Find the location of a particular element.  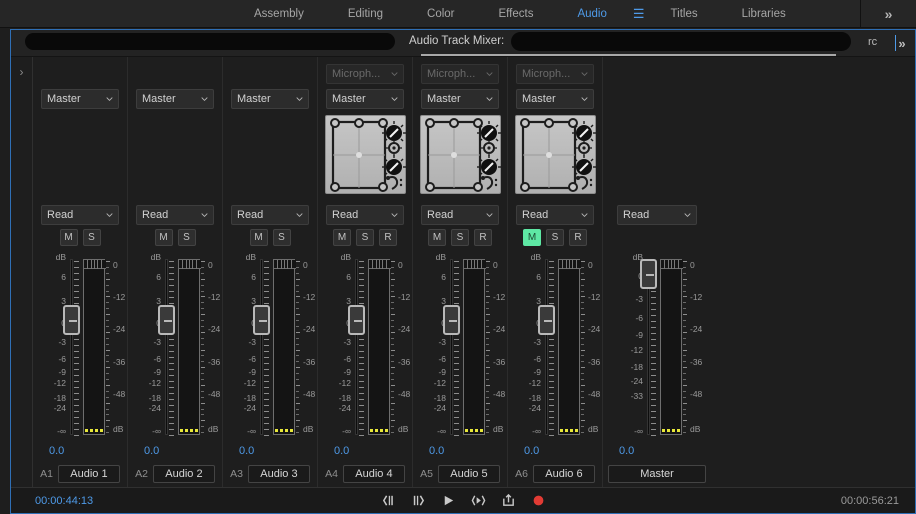

track-name-field: Audio 3 is located at coordinates (278, 474).